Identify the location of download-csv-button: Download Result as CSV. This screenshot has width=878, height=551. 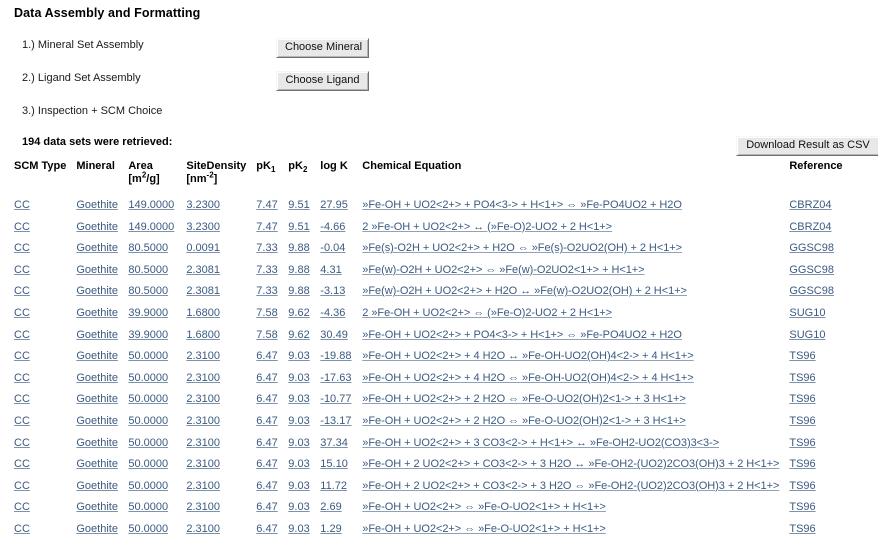
(807, 146).